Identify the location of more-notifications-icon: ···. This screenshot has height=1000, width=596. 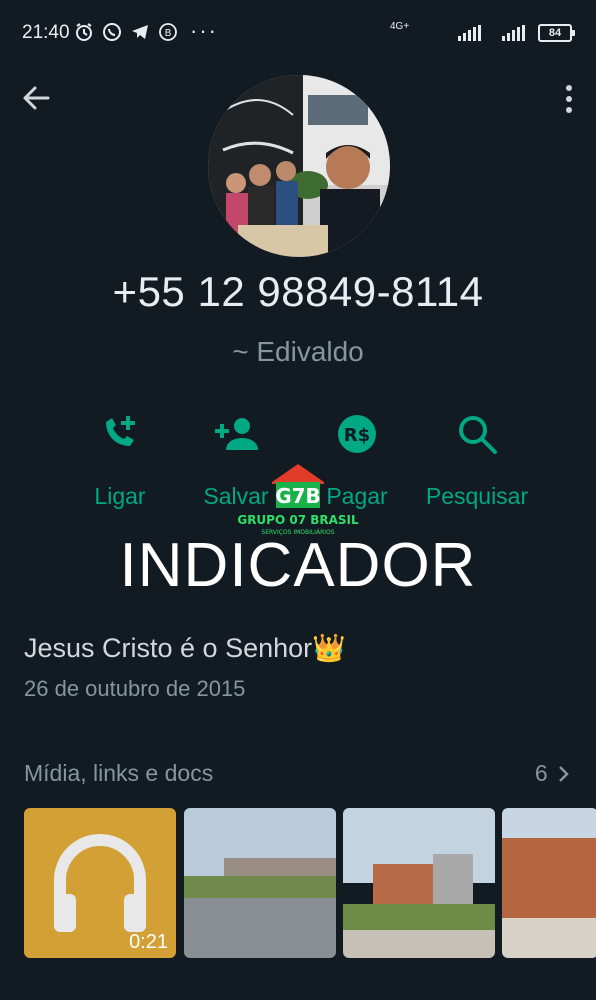
(204, 30).